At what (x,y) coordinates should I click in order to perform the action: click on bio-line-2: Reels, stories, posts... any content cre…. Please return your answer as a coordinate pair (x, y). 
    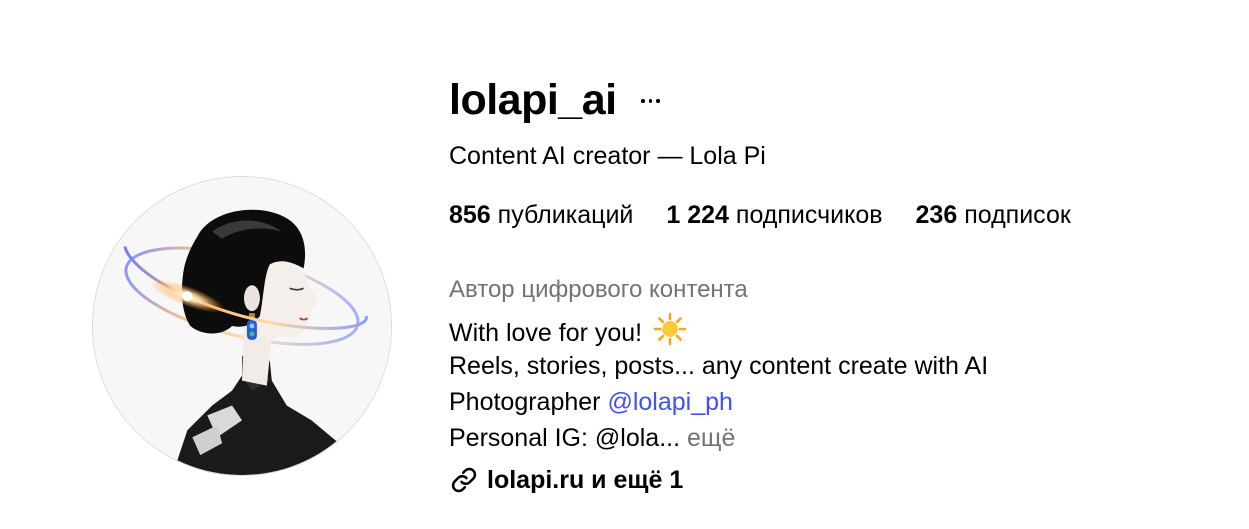
    Looking at the image, I should click on (719, 366).